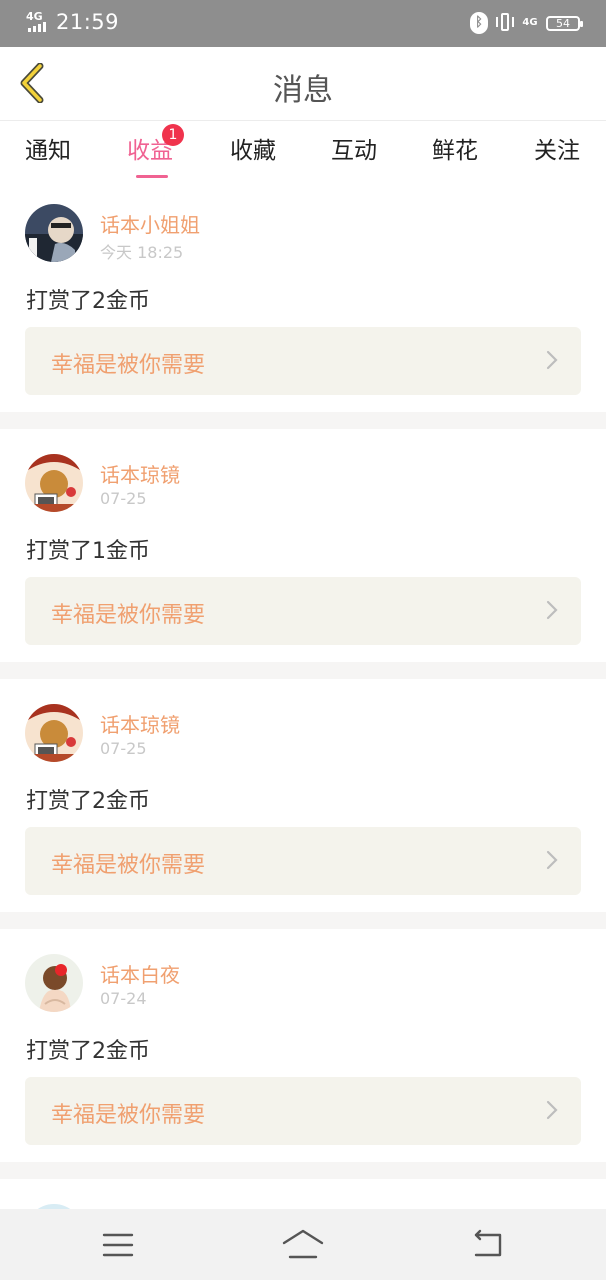  I want to click on back-nav-button, so click(488, 1245).